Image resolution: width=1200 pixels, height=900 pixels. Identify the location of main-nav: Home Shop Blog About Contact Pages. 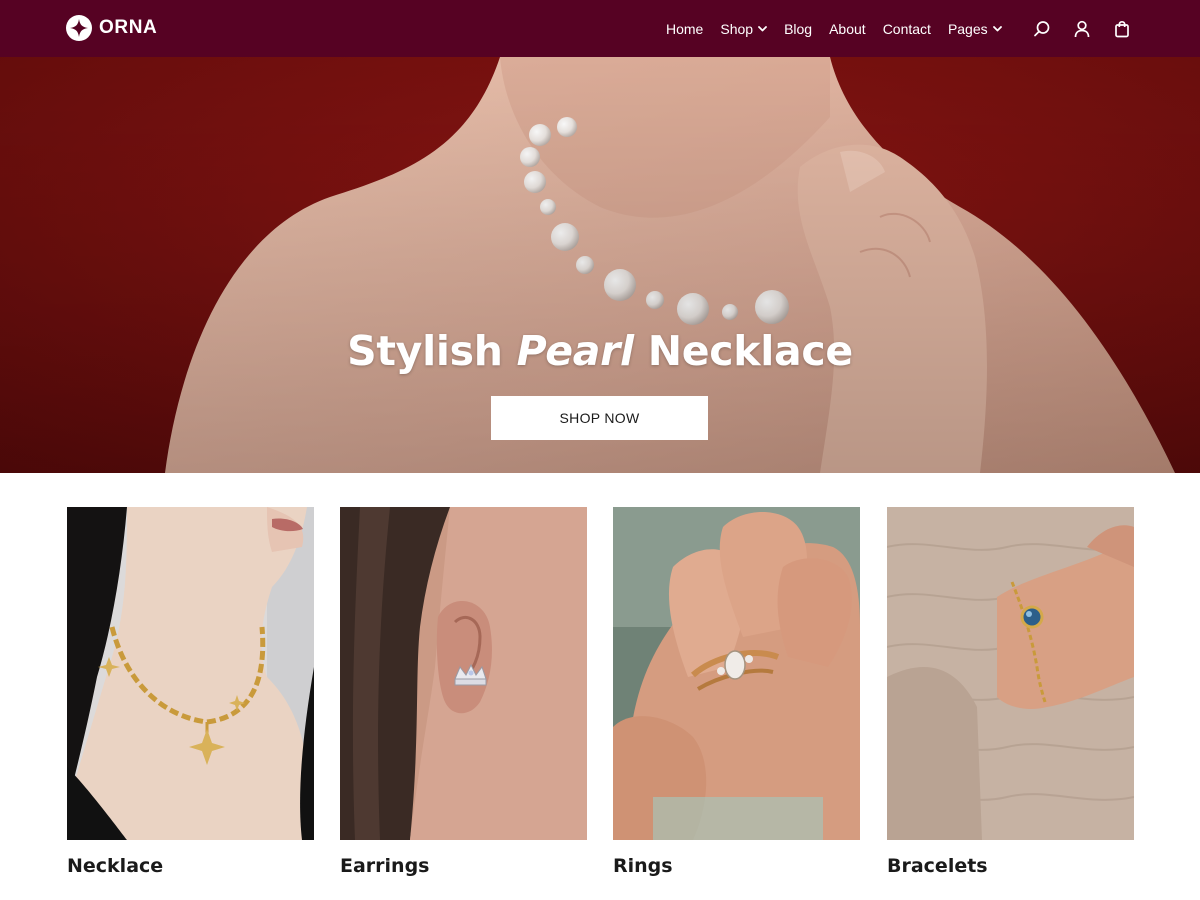
(842, 28).